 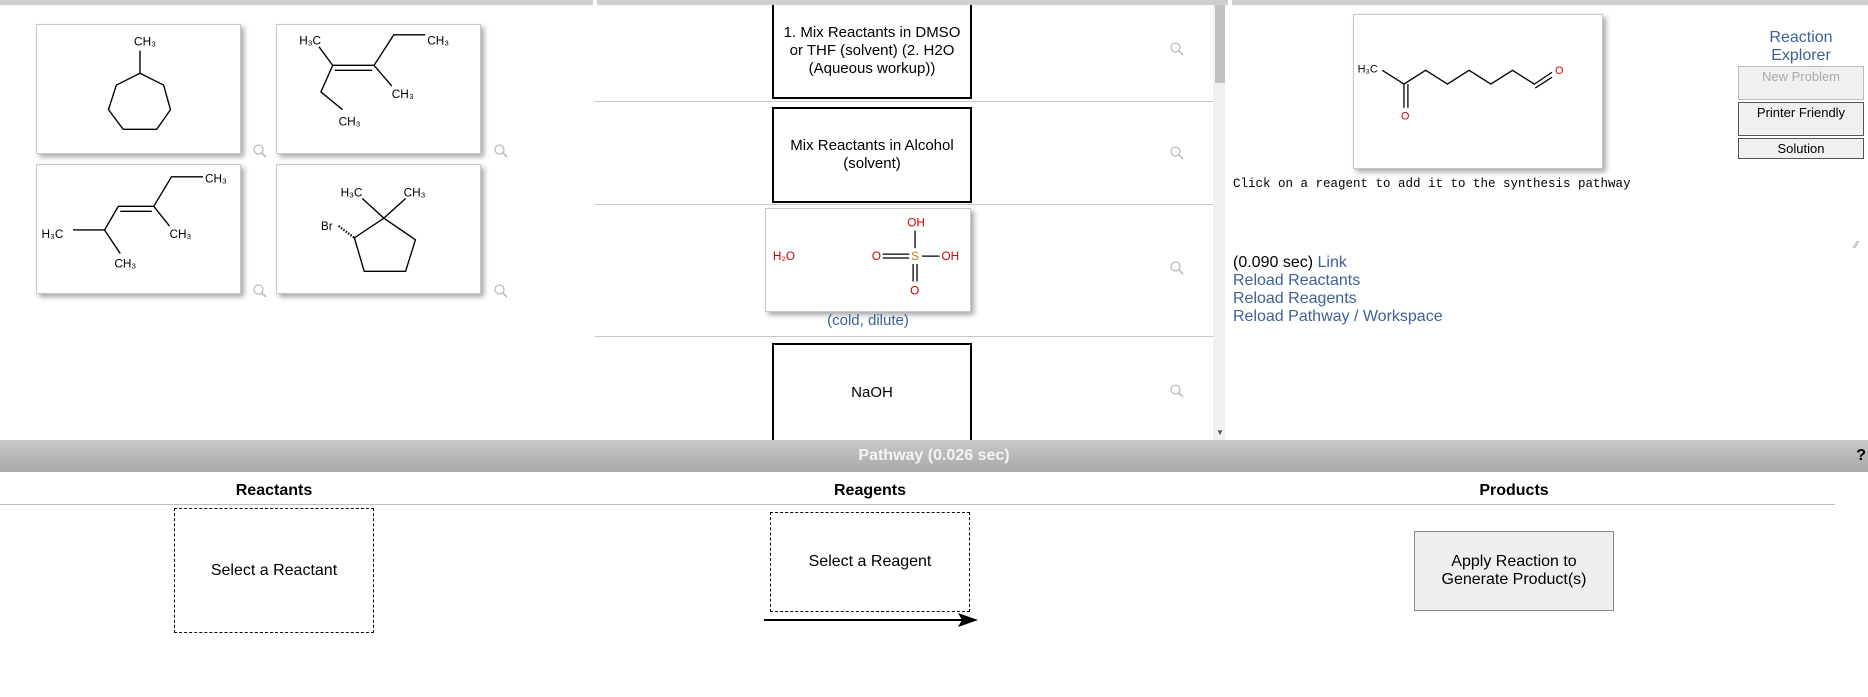 What do you see at coordinates (1220, 433) in the screenshot?
I see `scroll-down-icon: ▼` at bounding box center [1220, 433].